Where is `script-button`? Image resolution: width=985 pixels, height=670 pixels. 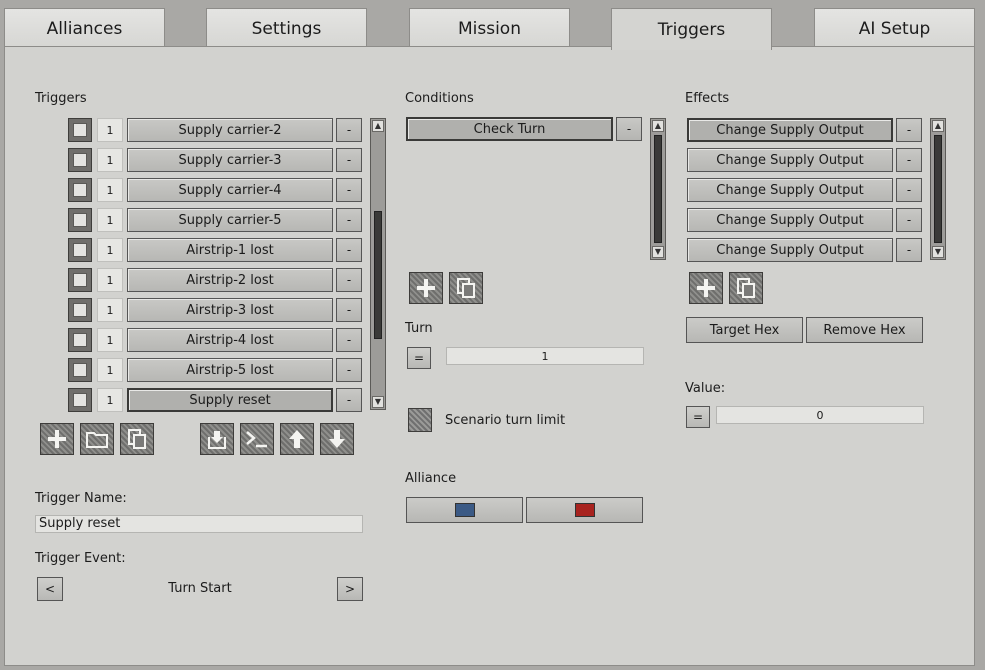
script-button is located at coordinates (257, 439).